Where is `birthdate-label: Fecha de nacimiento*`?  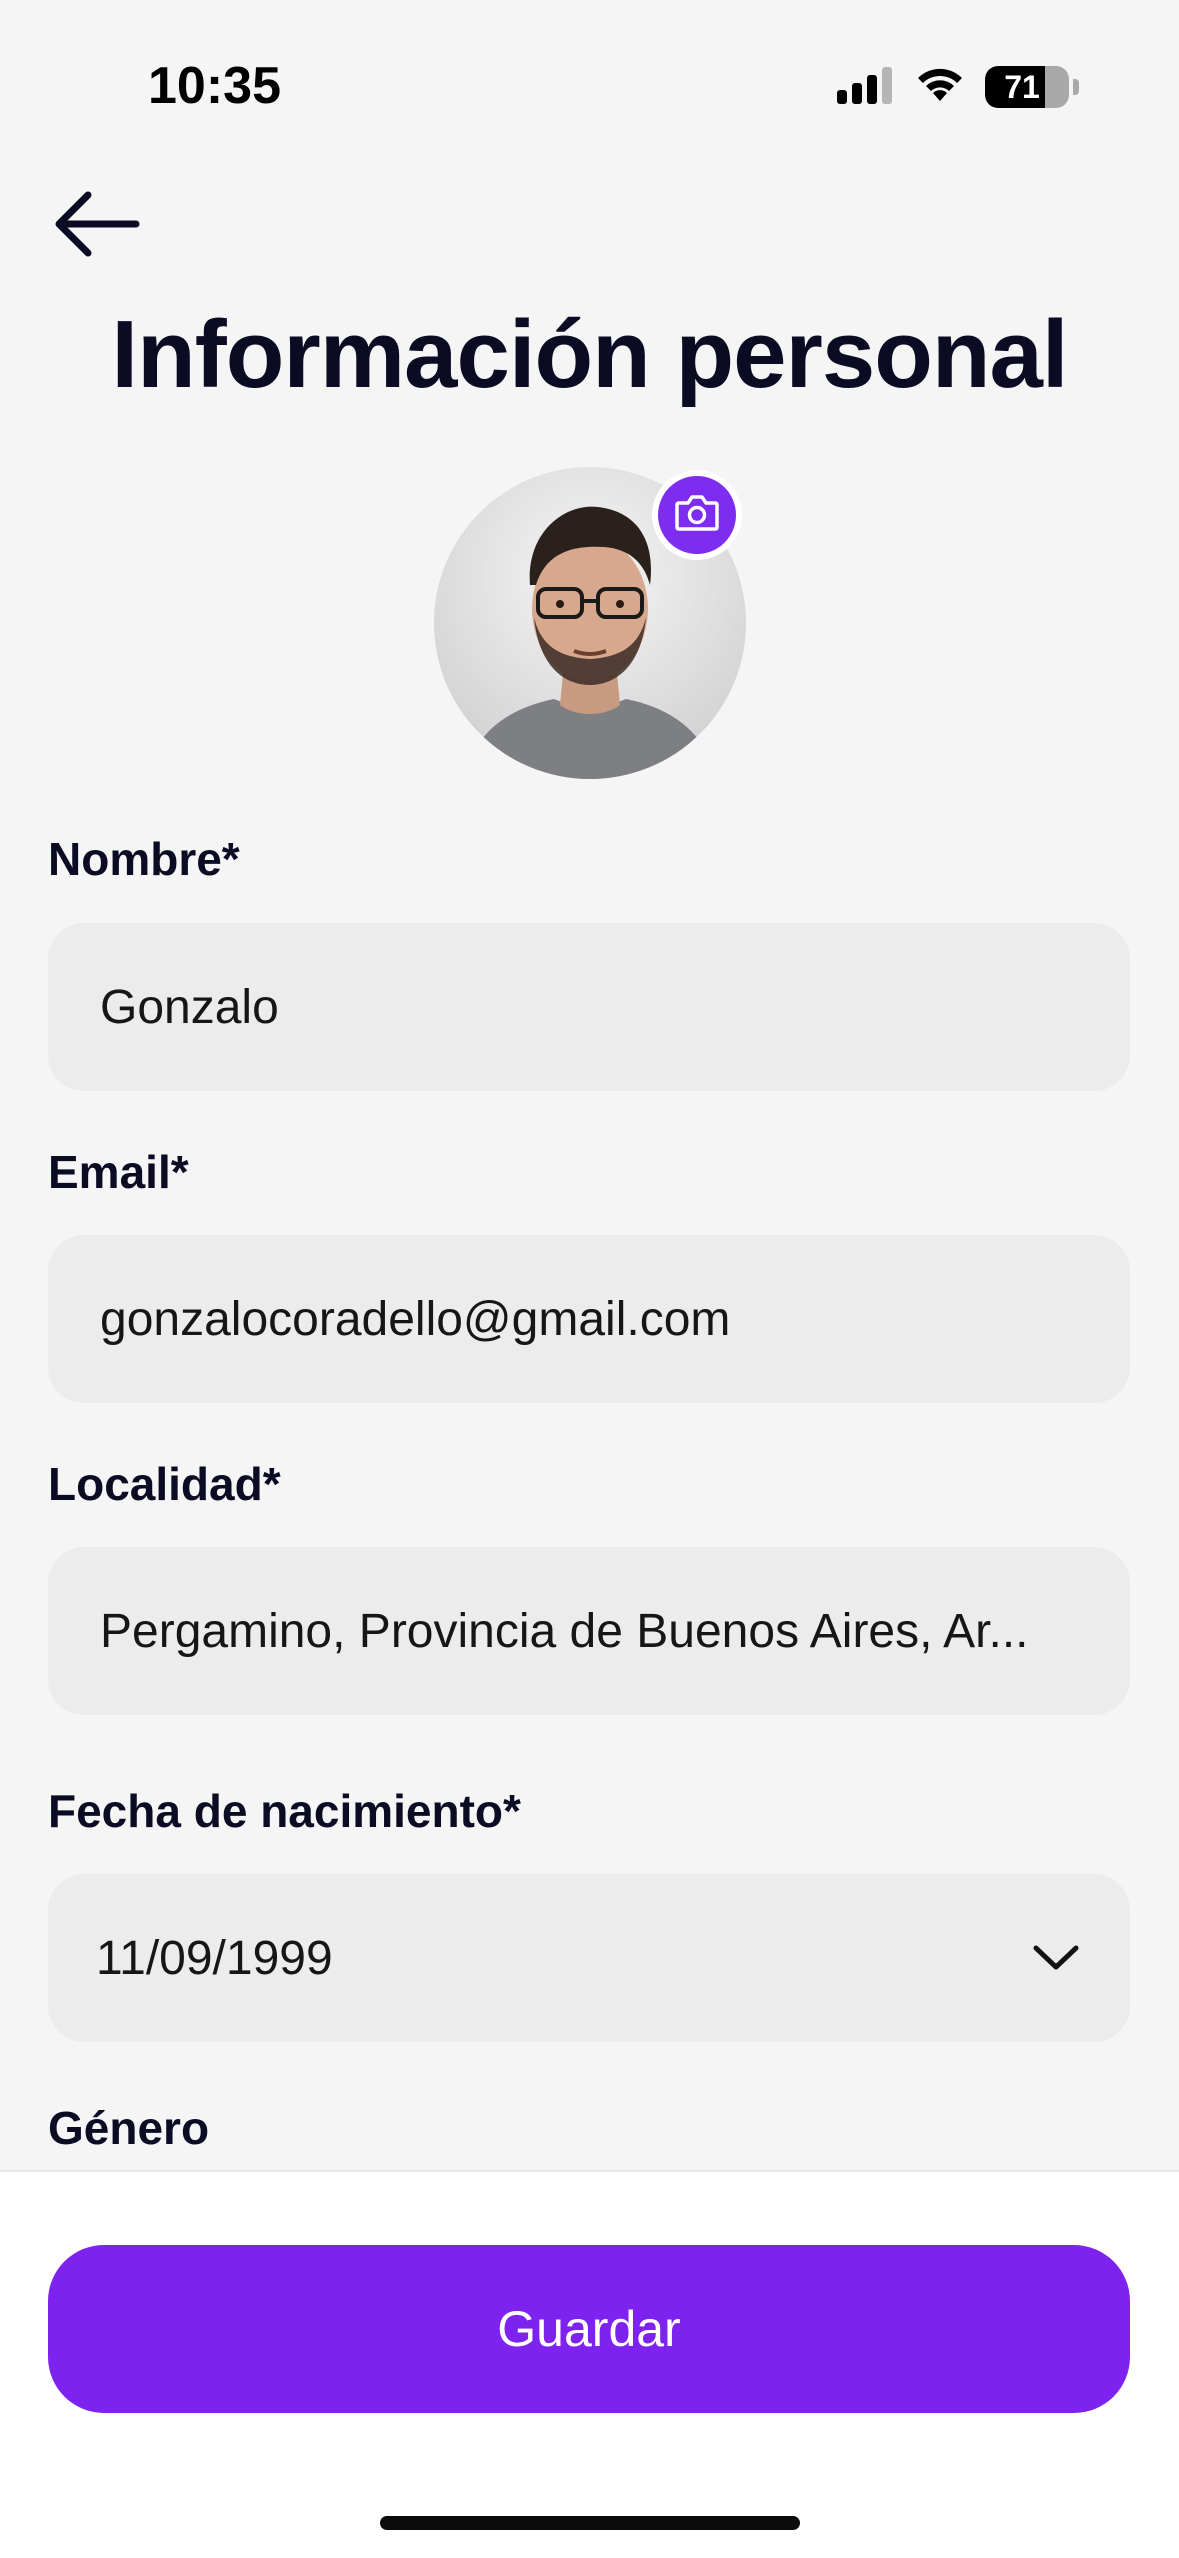
birthdate-label: Fecha de nacimiento* is located at coordinates (284, 1811).